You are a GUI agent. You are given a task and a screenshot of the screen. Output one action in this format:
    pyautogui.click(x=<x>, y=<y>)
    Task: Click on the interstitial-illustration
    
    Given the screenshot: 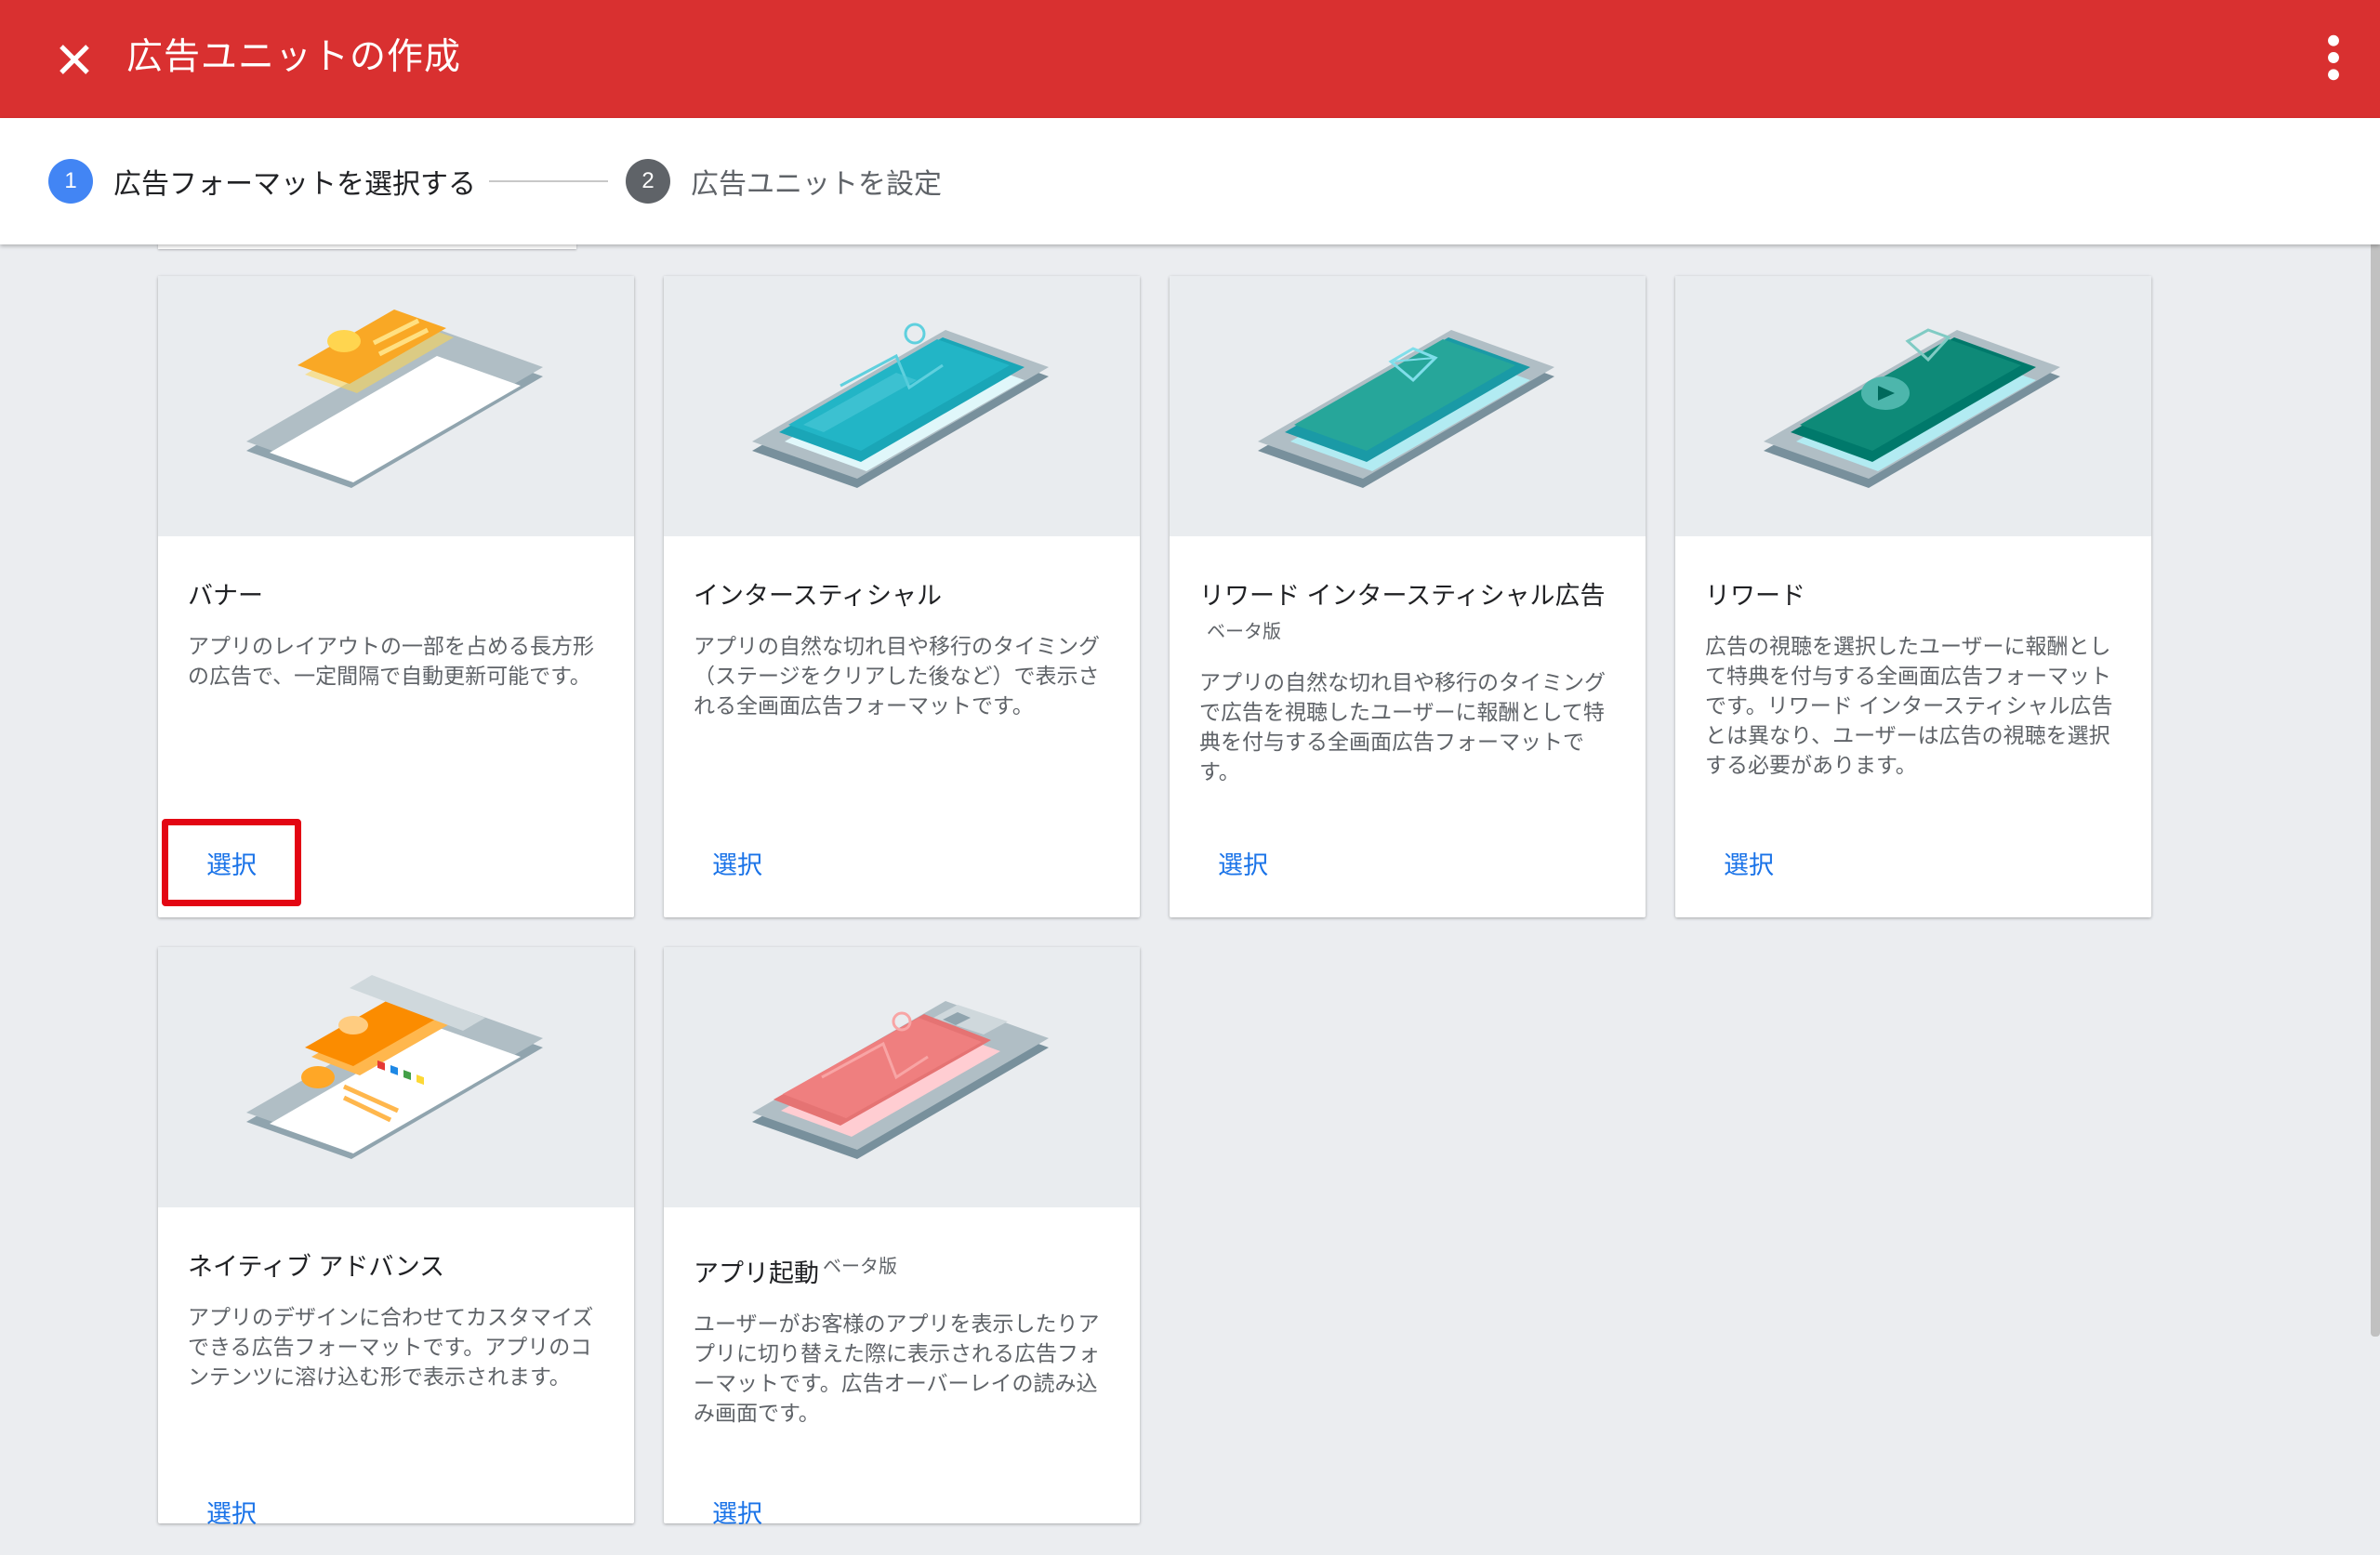 What is the action you would take?
    pyautogui.click(x=902, y=406)
    